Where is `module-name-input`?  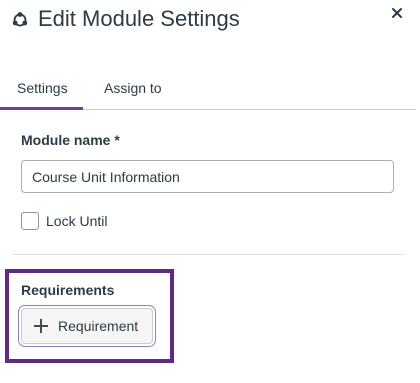
module-name-input is located at coordinates (207, 176).